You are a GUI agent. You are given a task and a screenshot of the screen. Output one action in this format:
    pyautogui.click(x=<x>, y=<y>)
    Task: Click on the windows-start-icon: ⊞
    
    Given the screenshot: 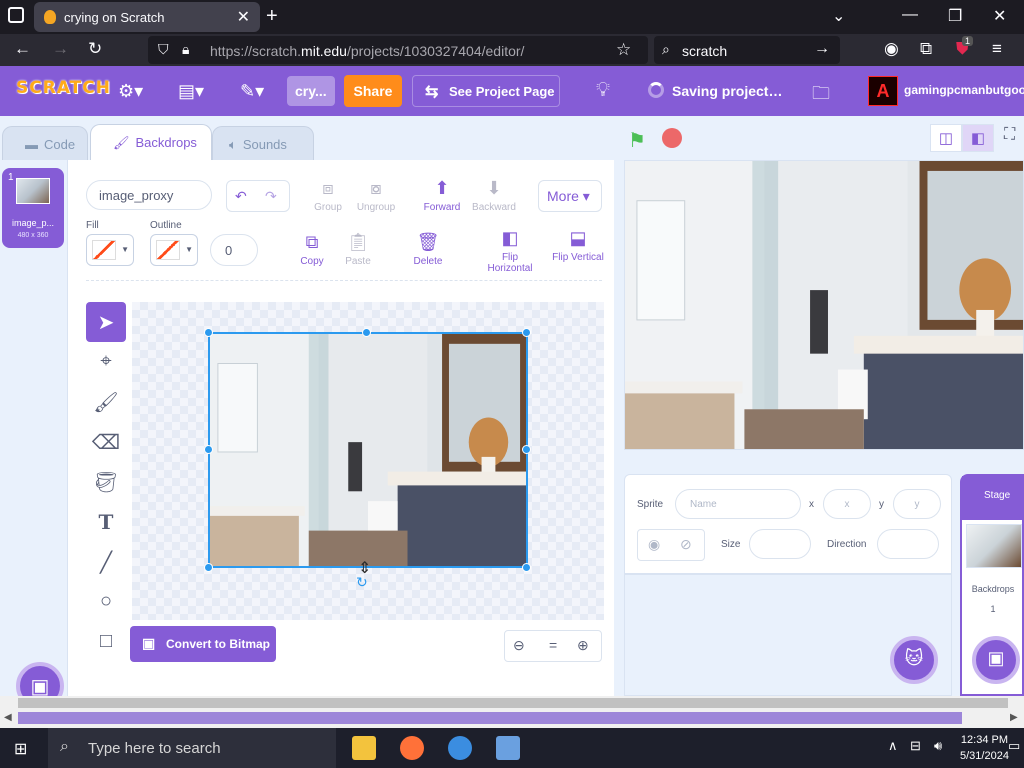 What is the action you would take?
    pyautogui.click(x=20, y=749)
    